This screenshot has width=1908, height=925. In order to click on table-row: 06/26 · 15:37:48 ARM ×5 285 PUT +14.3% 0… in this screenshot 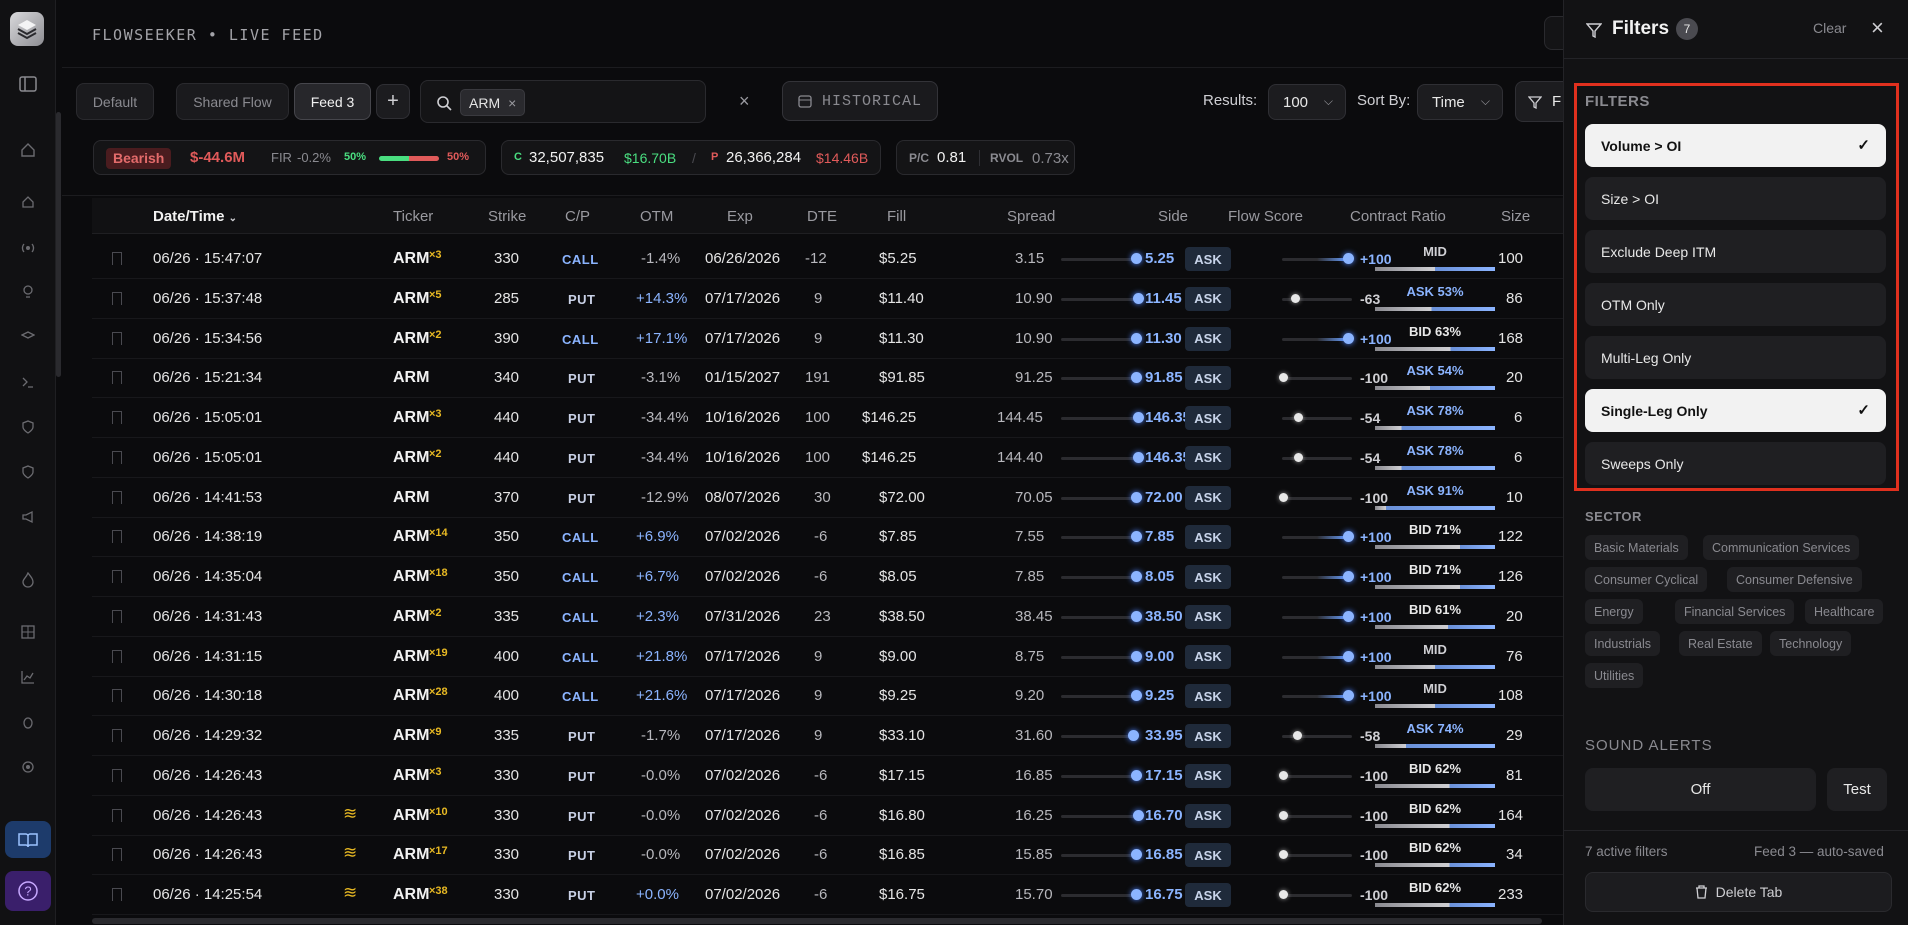, I will do `click(827, 299)`.